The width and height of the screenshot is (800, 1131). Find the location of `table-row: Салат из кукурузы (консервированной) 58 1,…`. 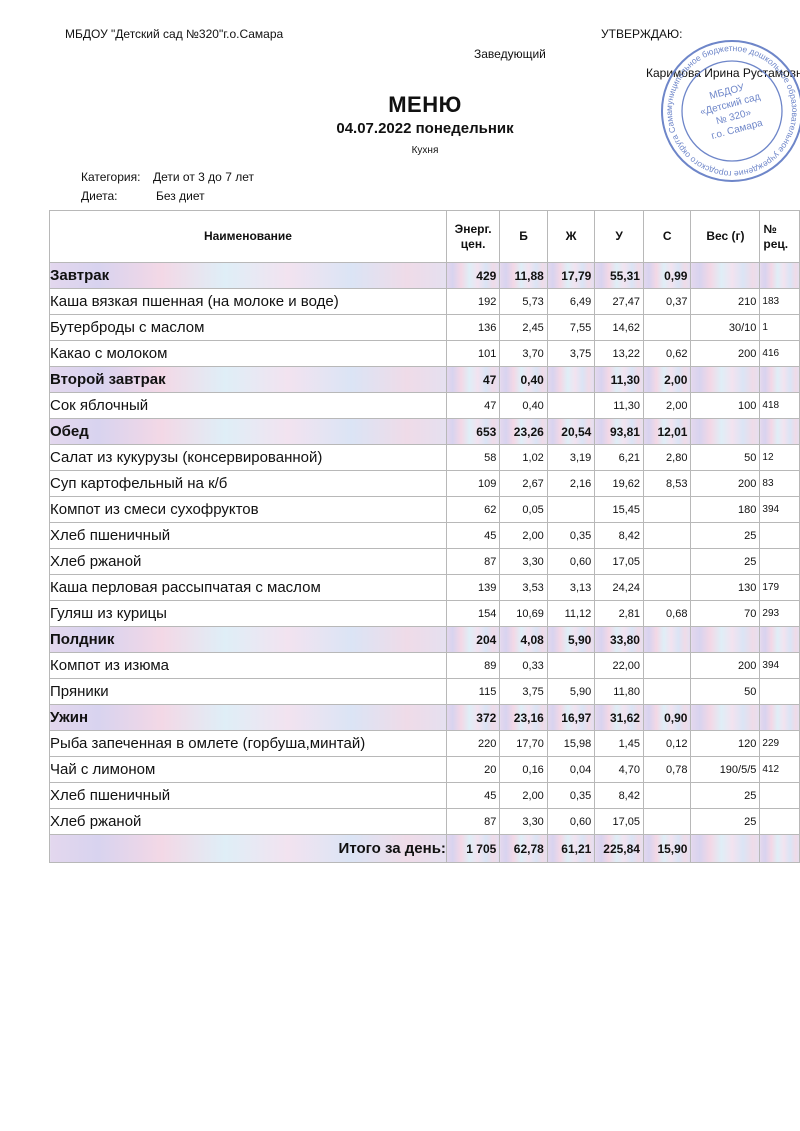

table-row: Салат из кукурузы (консервированной) 58 1,… is located at coordinates (424, 457).